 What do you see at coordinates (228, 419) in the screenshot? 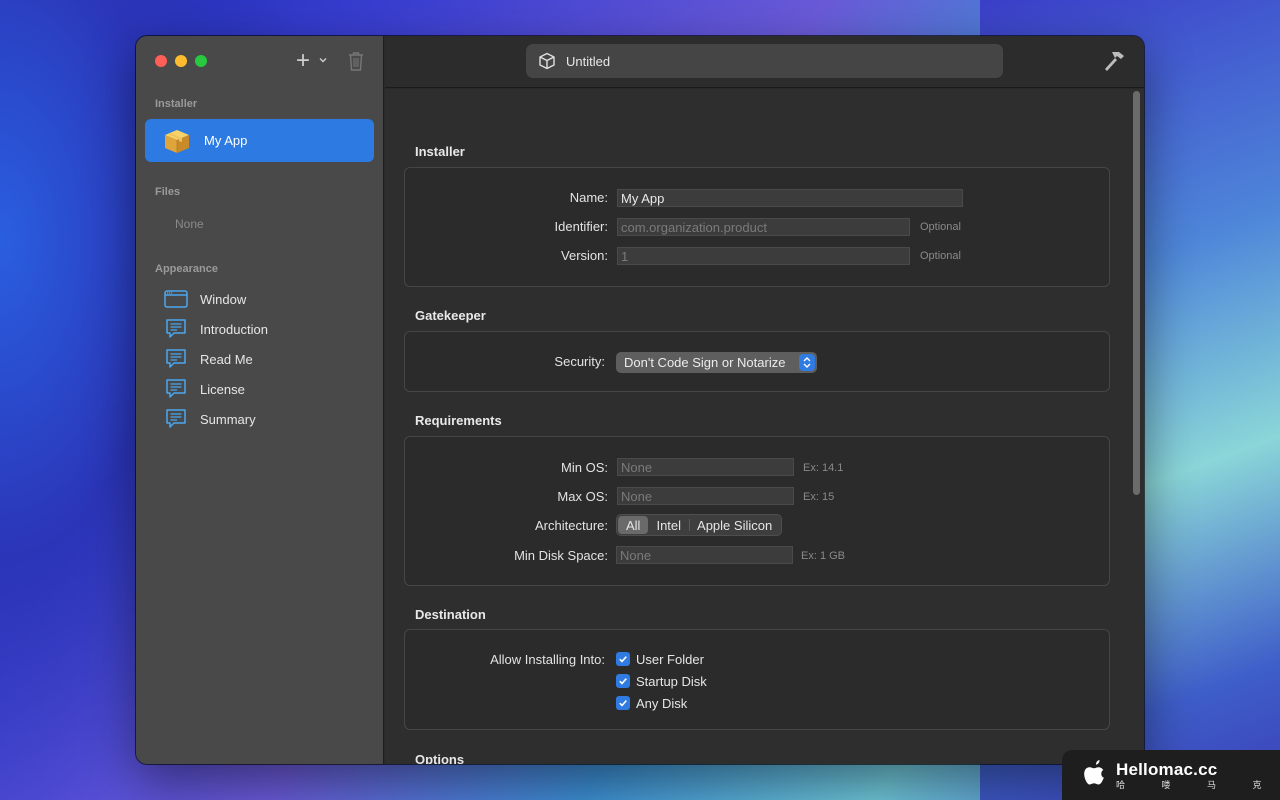
I see `sidebar-item-label: Summary` at bounding box center [228, 419].